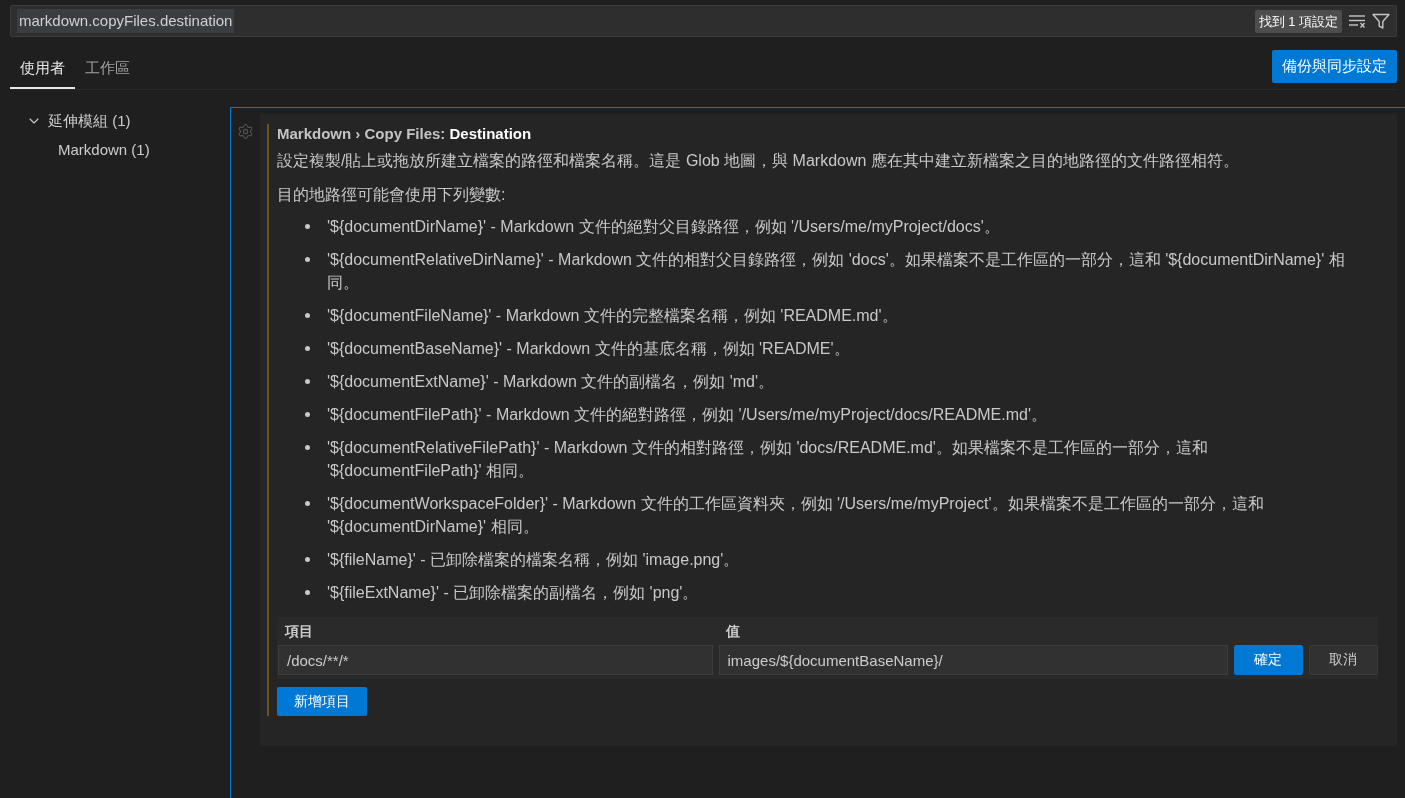 Image resolution: width=1405 pixels, height=798 pixels. I want to click on variables-intro: 目的地路徑可能會使用下列變數:, so click(392, 195).